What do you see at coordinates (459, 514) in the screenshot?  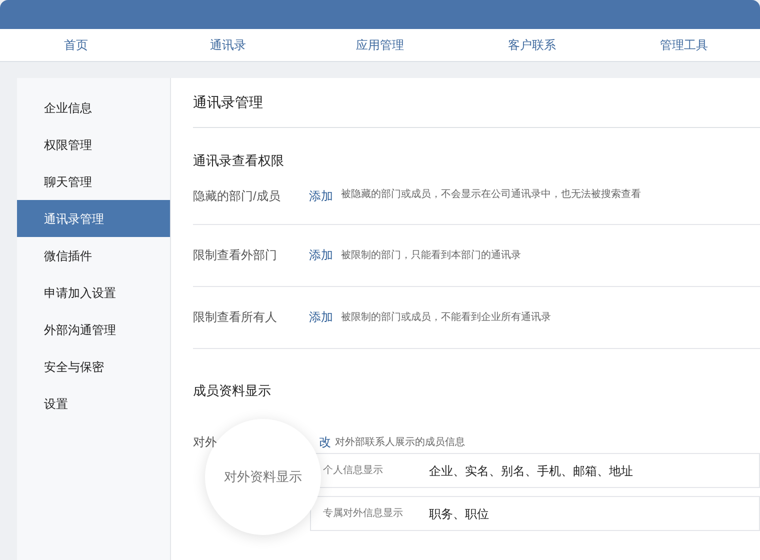 I see `info-value: 职务、职位` at bounding box center [459, 514].